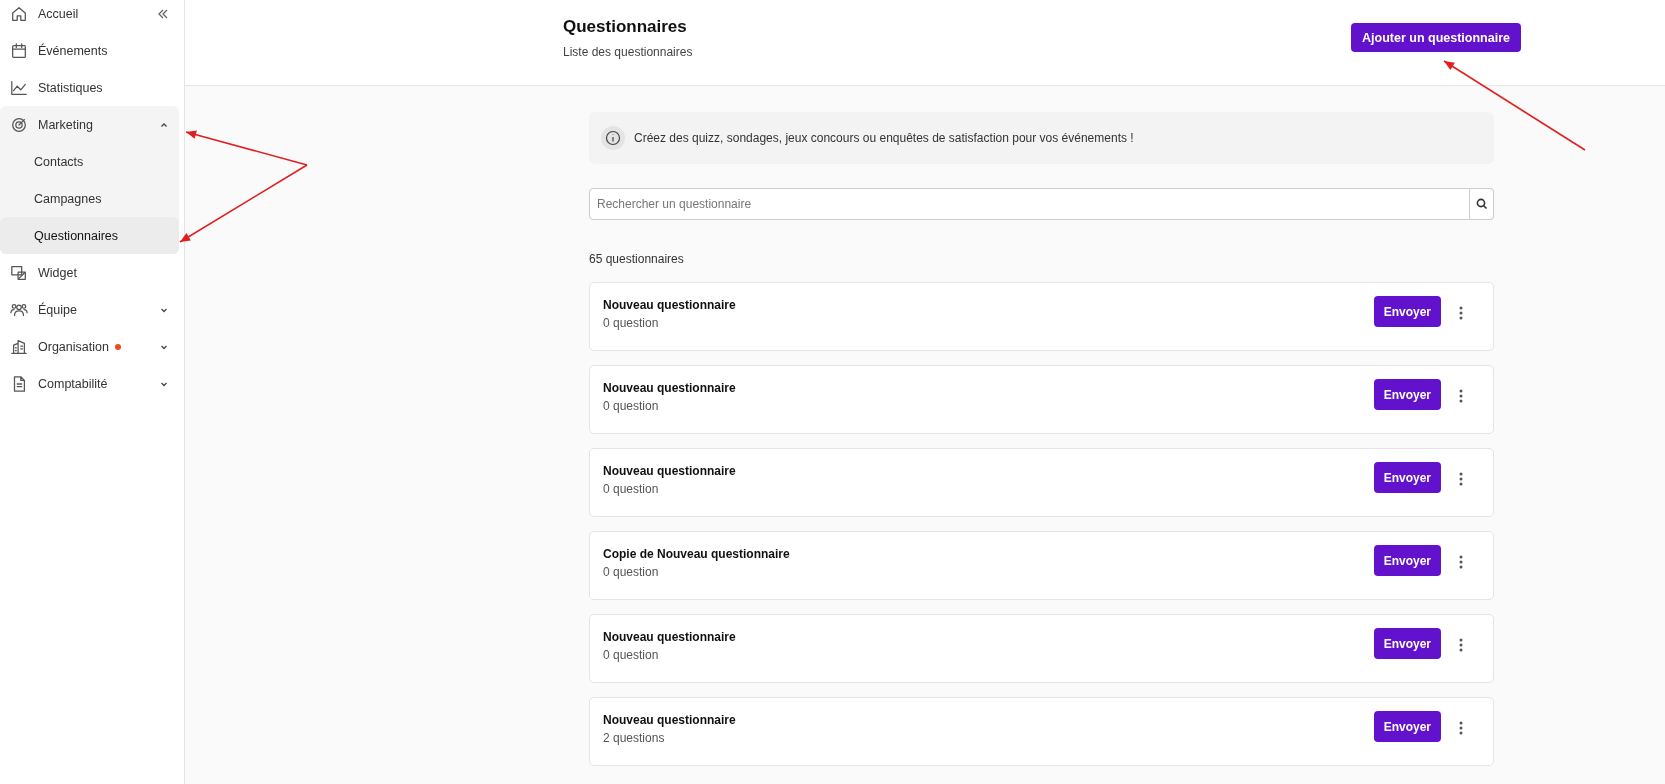 This screenshot has height=784, width=1665. Describe the element at coordinates (1041, 565) in the screenshot. I see `questionnaire-card: Copie de Nouveau questionnaire 0 question Envoyer` at that location.